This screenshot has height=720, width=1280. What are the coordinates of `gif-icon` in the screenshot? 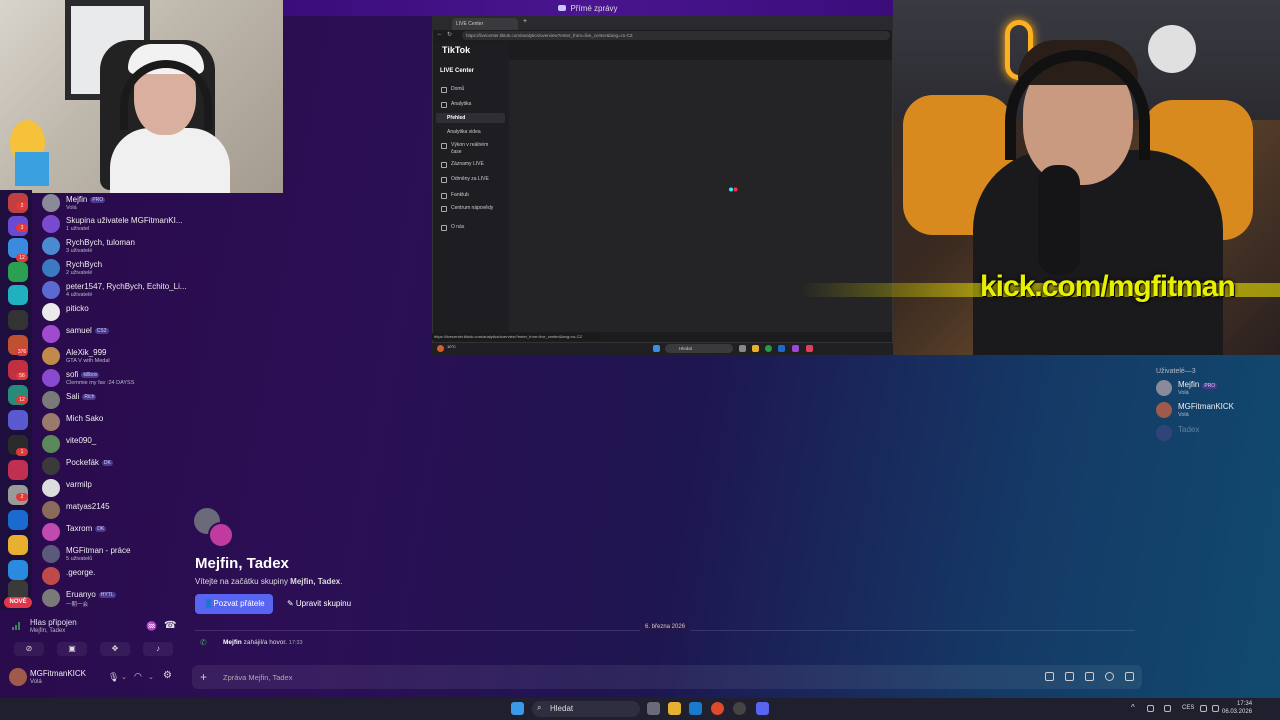 It's located at (1069, 676).